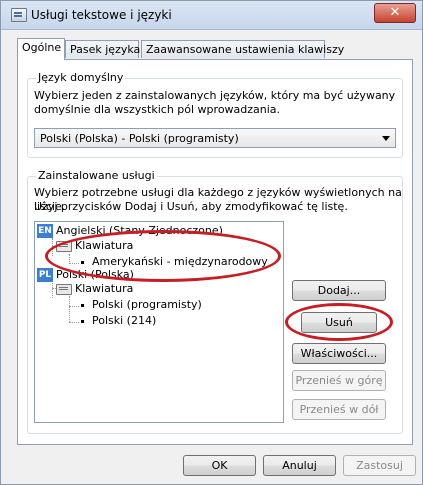  What do you see at coordinates (339, 409) in the screenshot?
I see `move-down-button: Przenieś w dół` at bounding box center [339, 409].